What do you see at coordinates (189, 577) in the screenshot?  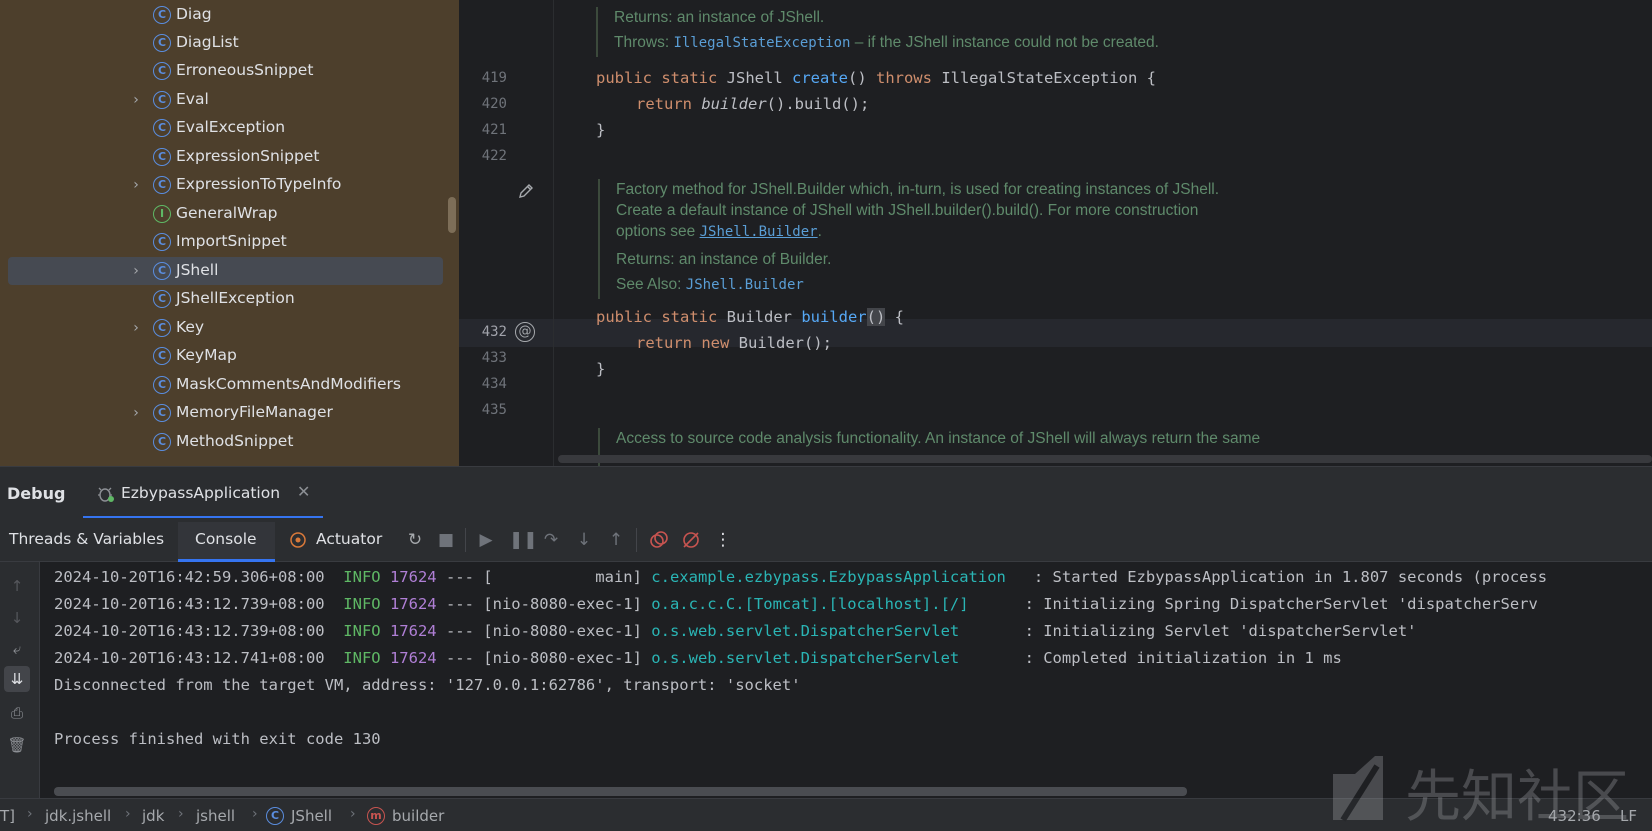 I see `log-timestamp: 2024-10-20T16:42:59.306+08:00` at bounding box center [189, 577].